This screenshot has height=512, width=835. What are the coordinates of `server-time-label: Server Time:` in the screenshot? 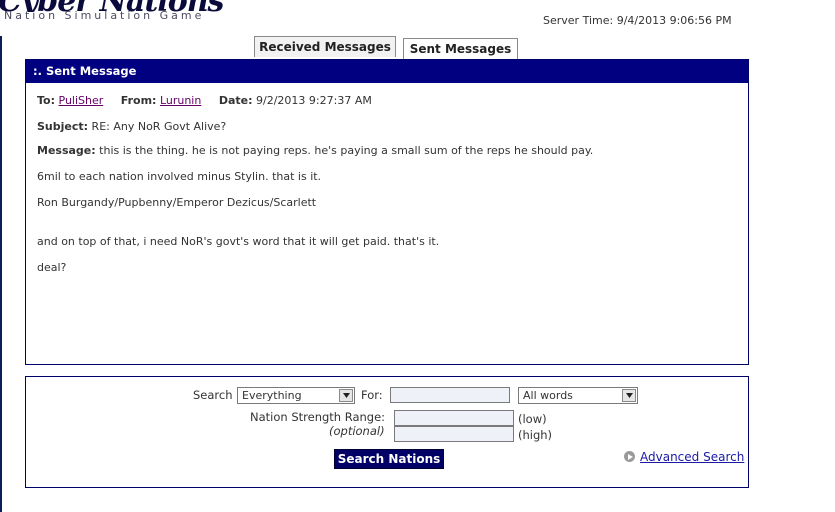 It's located at (578, 20).